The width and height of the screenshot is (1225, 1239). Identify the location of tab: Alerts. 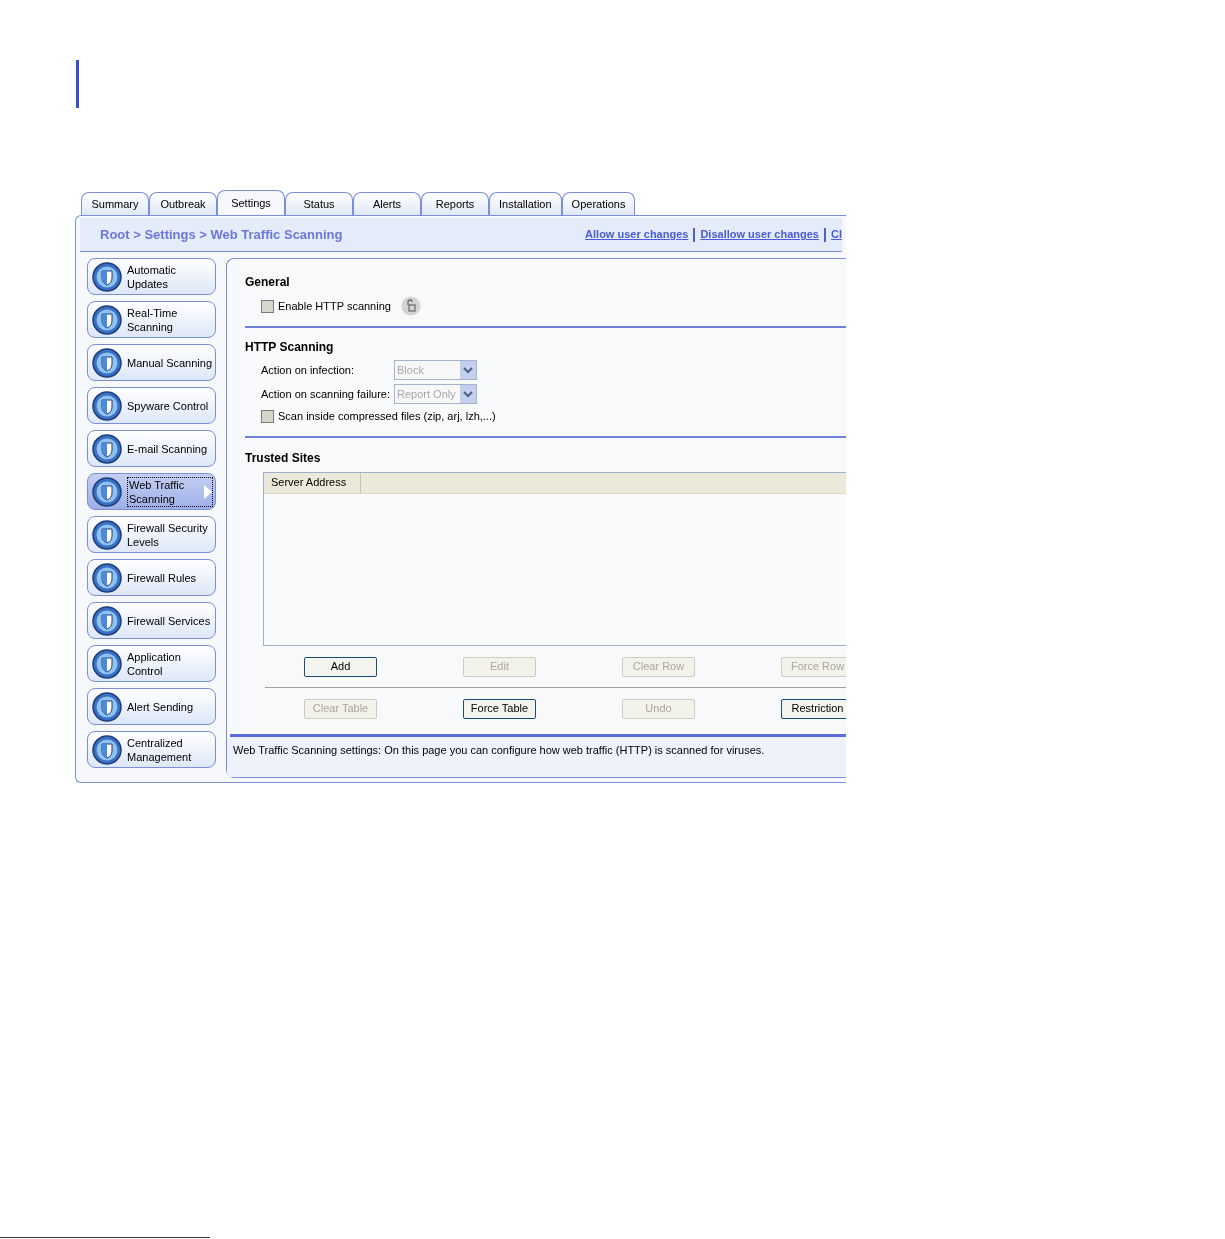
(387, 203).